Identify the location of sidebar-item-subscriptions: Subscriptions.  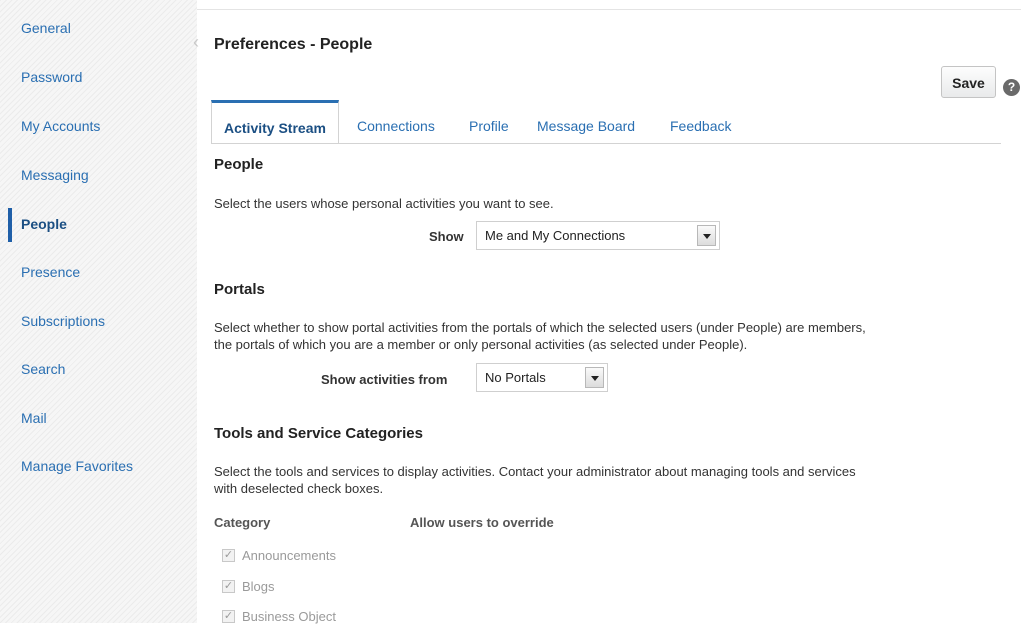
(63, 321).